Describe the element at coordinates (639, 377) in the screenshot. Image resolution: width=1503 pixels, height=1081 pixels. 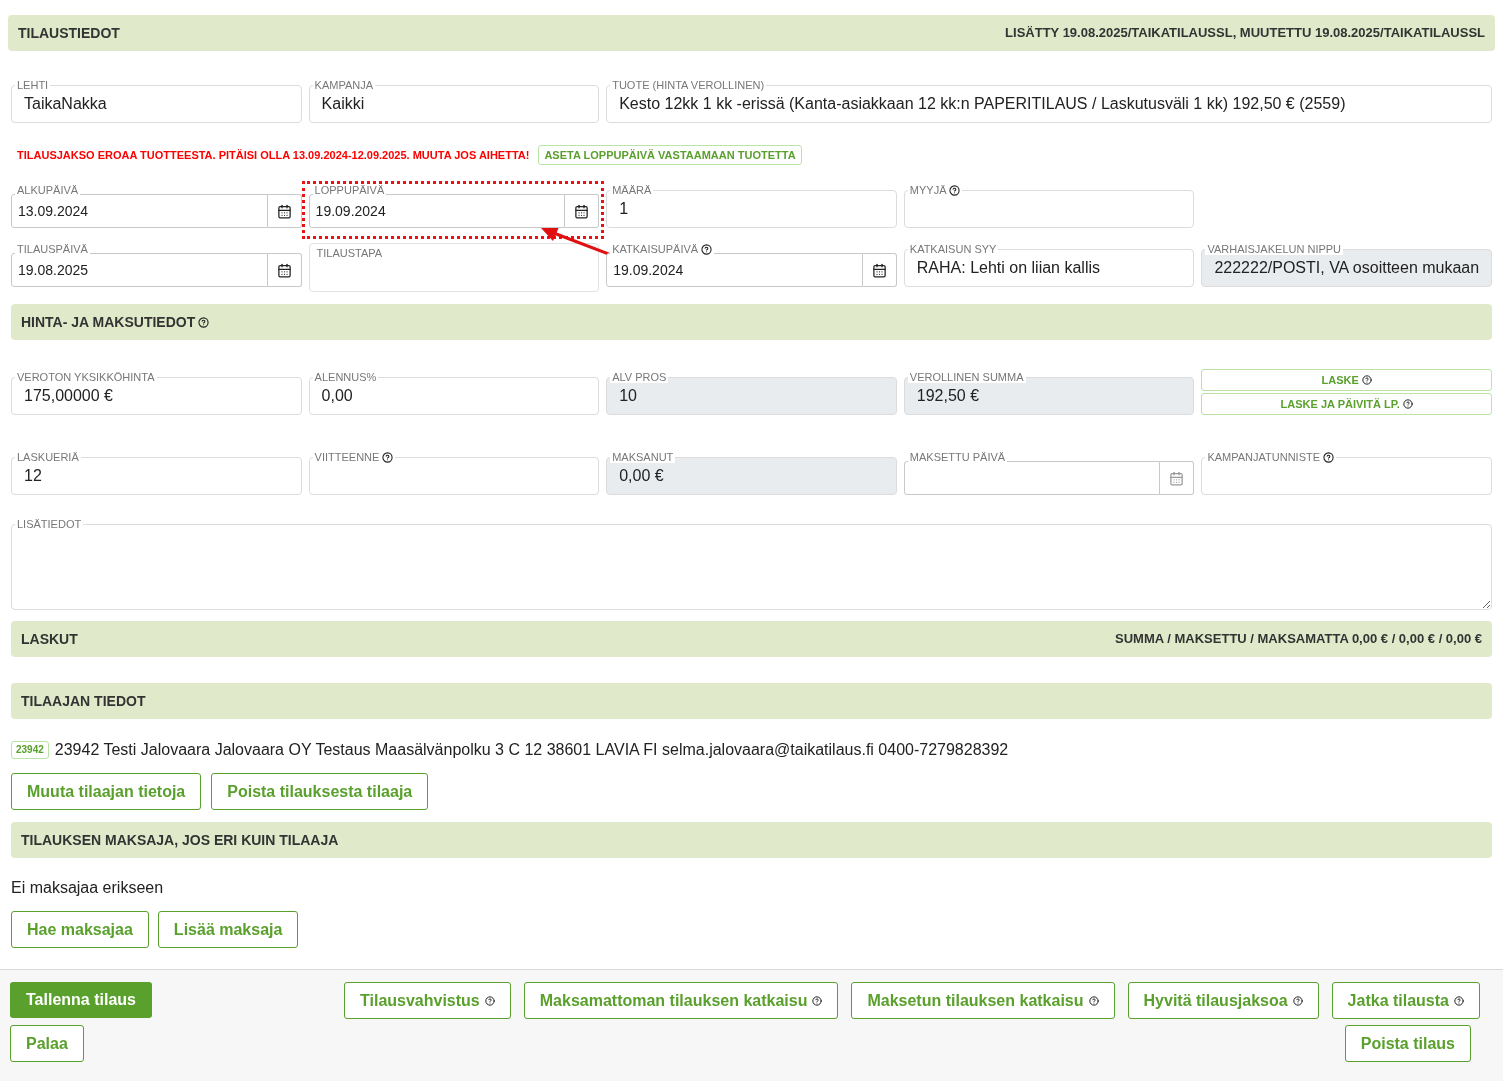
I see `field-label: ALV PROS` at that location.